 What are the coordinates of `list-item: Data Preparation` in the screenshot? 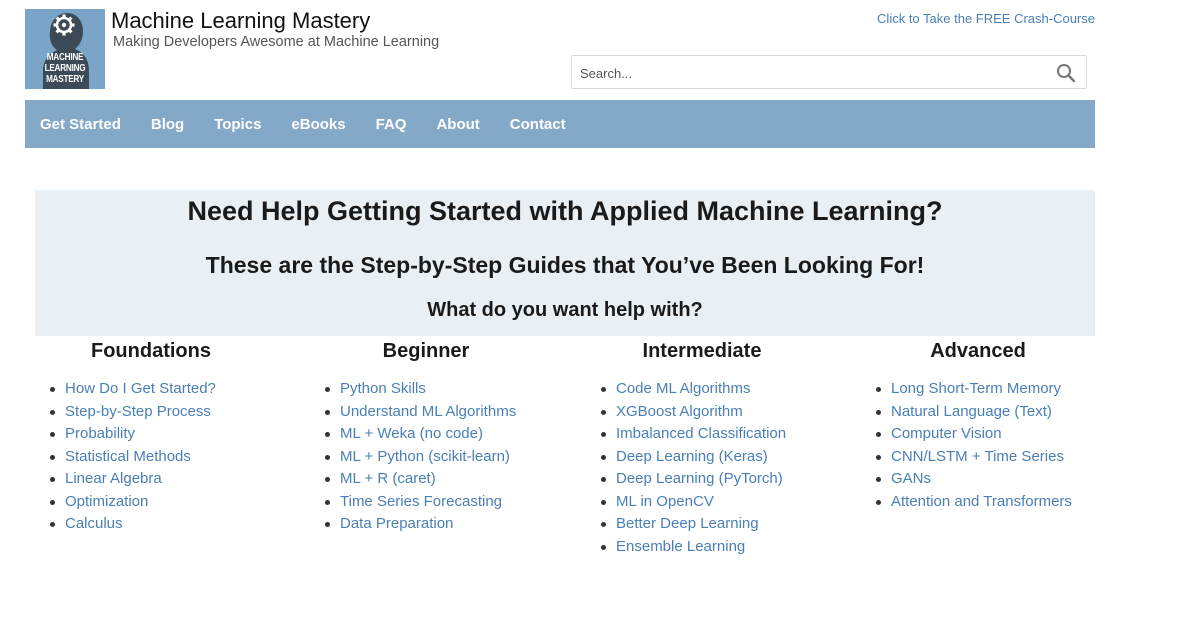 It's located at (426, 524).